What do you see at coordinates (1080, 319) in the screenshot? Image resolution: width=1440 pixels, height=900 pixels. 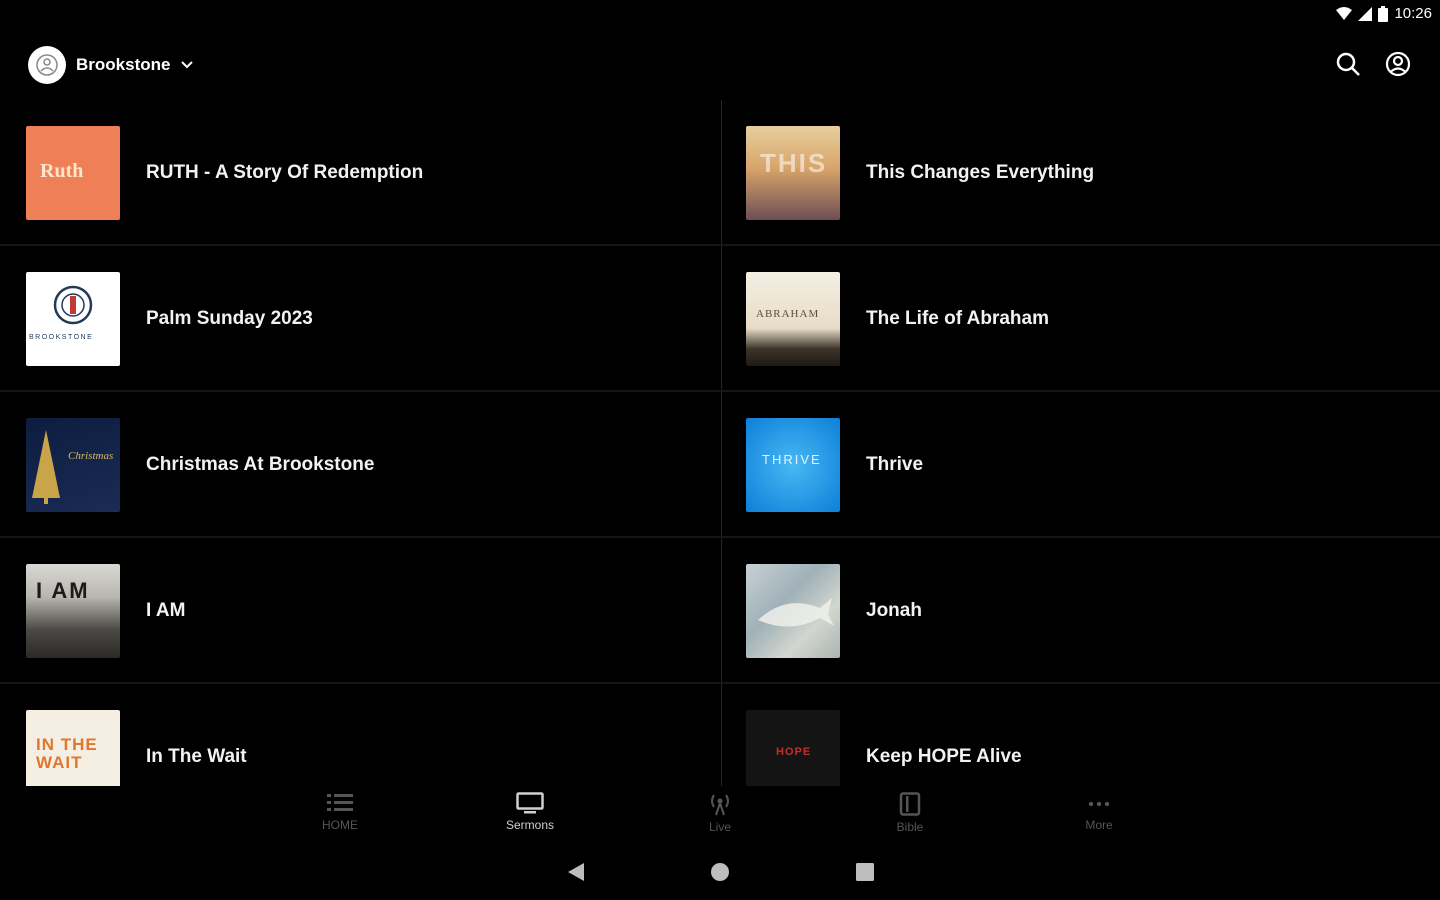 I see `series-item: ABRAHAM The Life of Abraham` at bounding box center [1080, 319].